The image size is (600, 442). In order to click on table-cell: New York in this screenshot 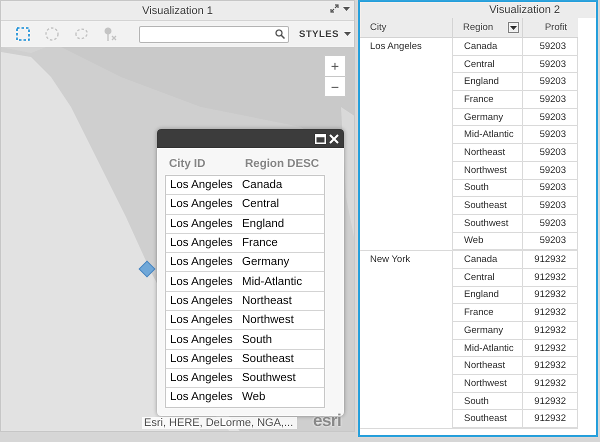, I will do `click(390, 260)`.